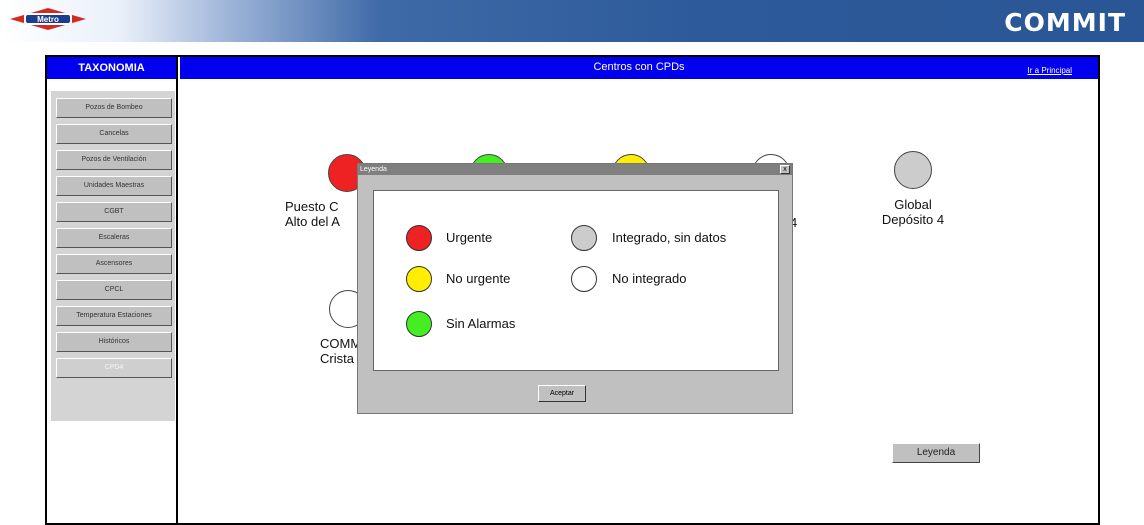 The width and height of the screenshot is (1144, 525). What do you see at coordinates (800, 222) in the screenshot?
I see `center-label: 4` at bounding box center [800, 222].